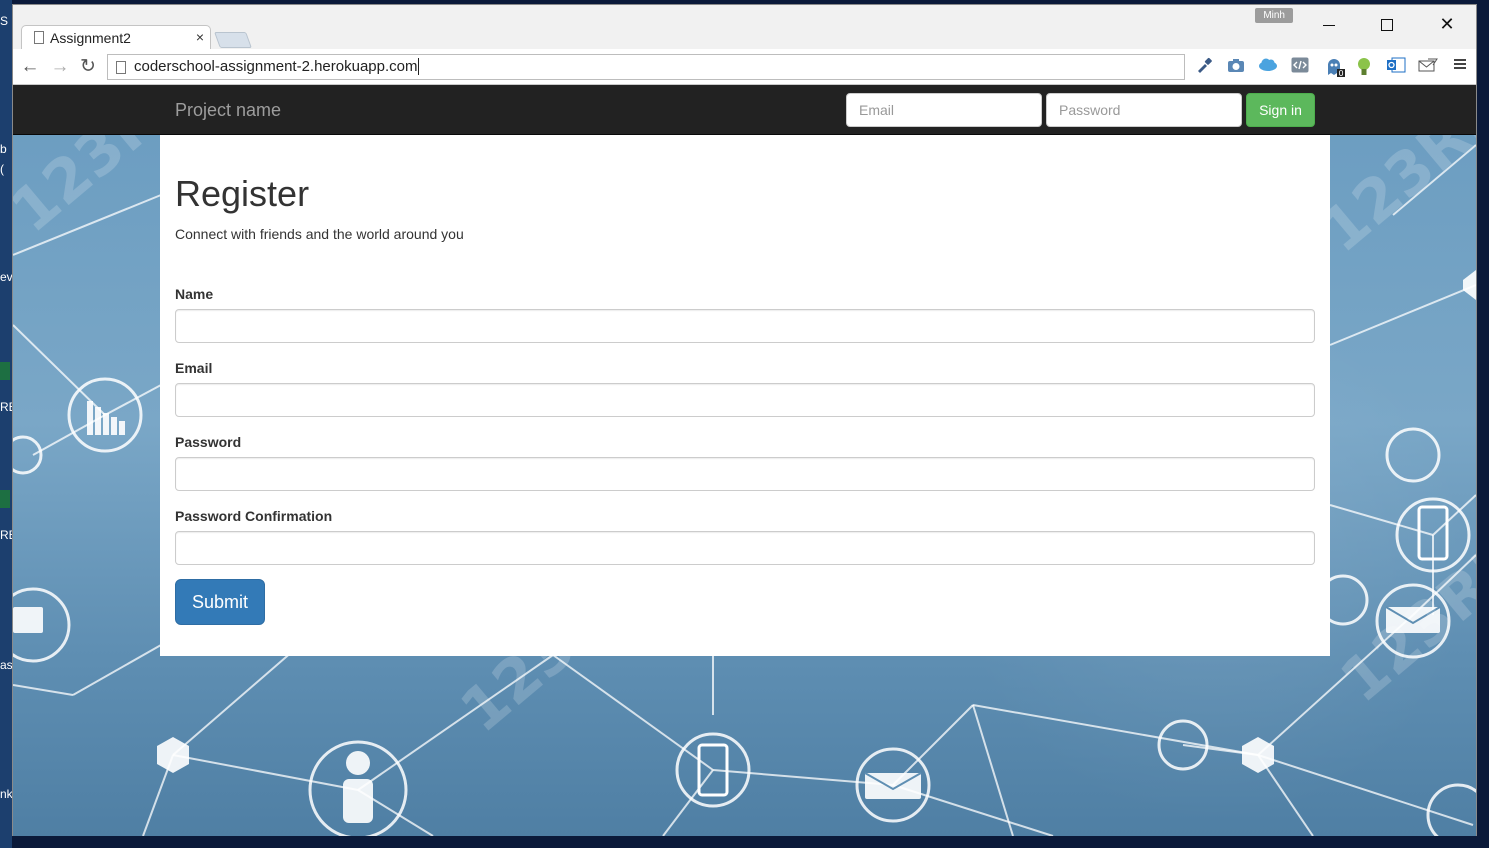  I want to click on desktop-fragment: (, so click(2, 169).